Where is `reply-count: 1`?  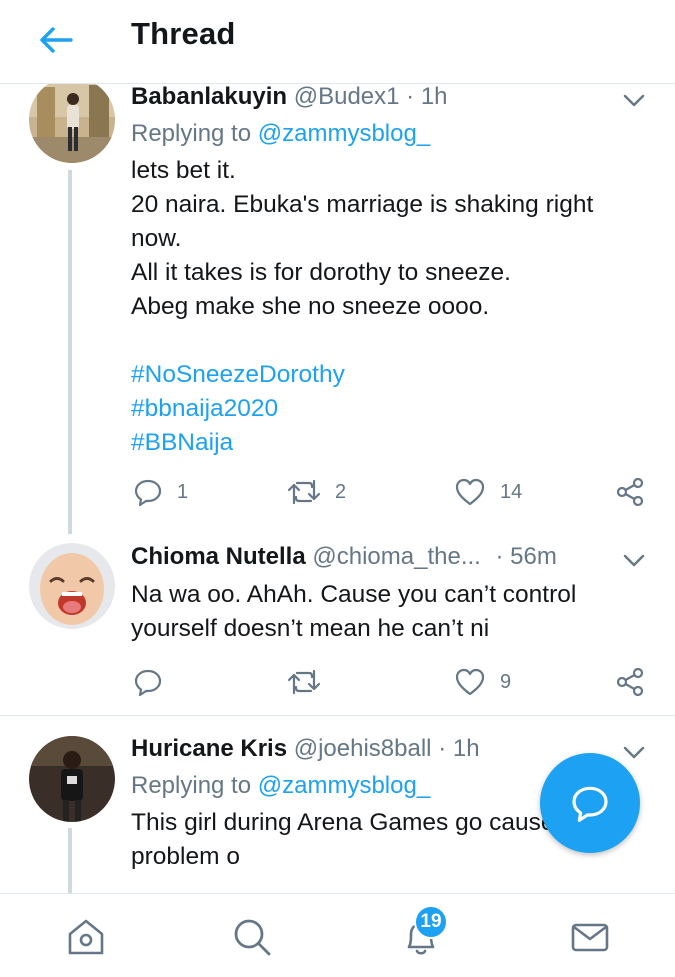 reply-count: 1 is located at coordinates (183, 491).